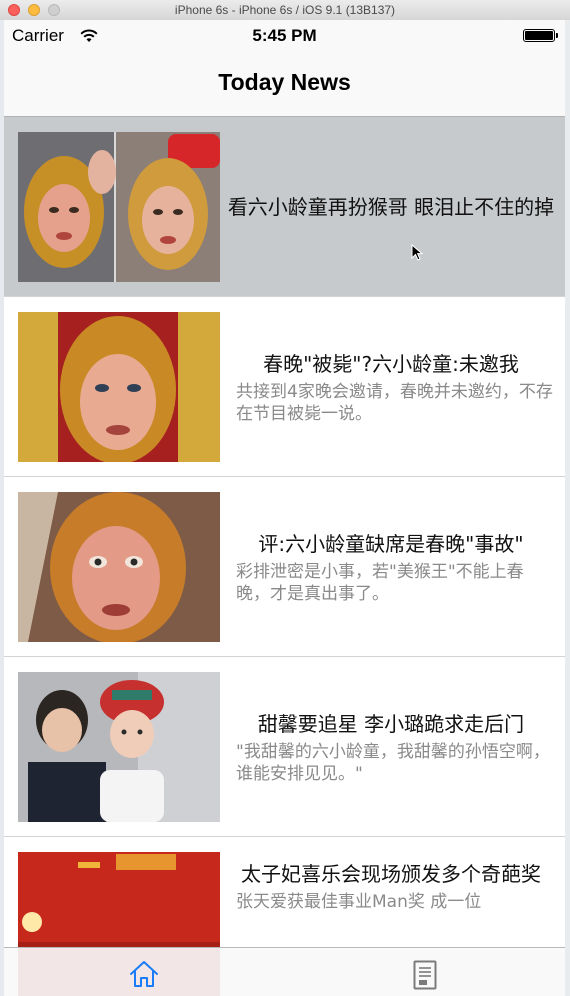 This screenshot has width=570, height=996. I want to click on news-title: 太子妃喜乐会现场颁发多个奇葩奖, so click(391, 874).